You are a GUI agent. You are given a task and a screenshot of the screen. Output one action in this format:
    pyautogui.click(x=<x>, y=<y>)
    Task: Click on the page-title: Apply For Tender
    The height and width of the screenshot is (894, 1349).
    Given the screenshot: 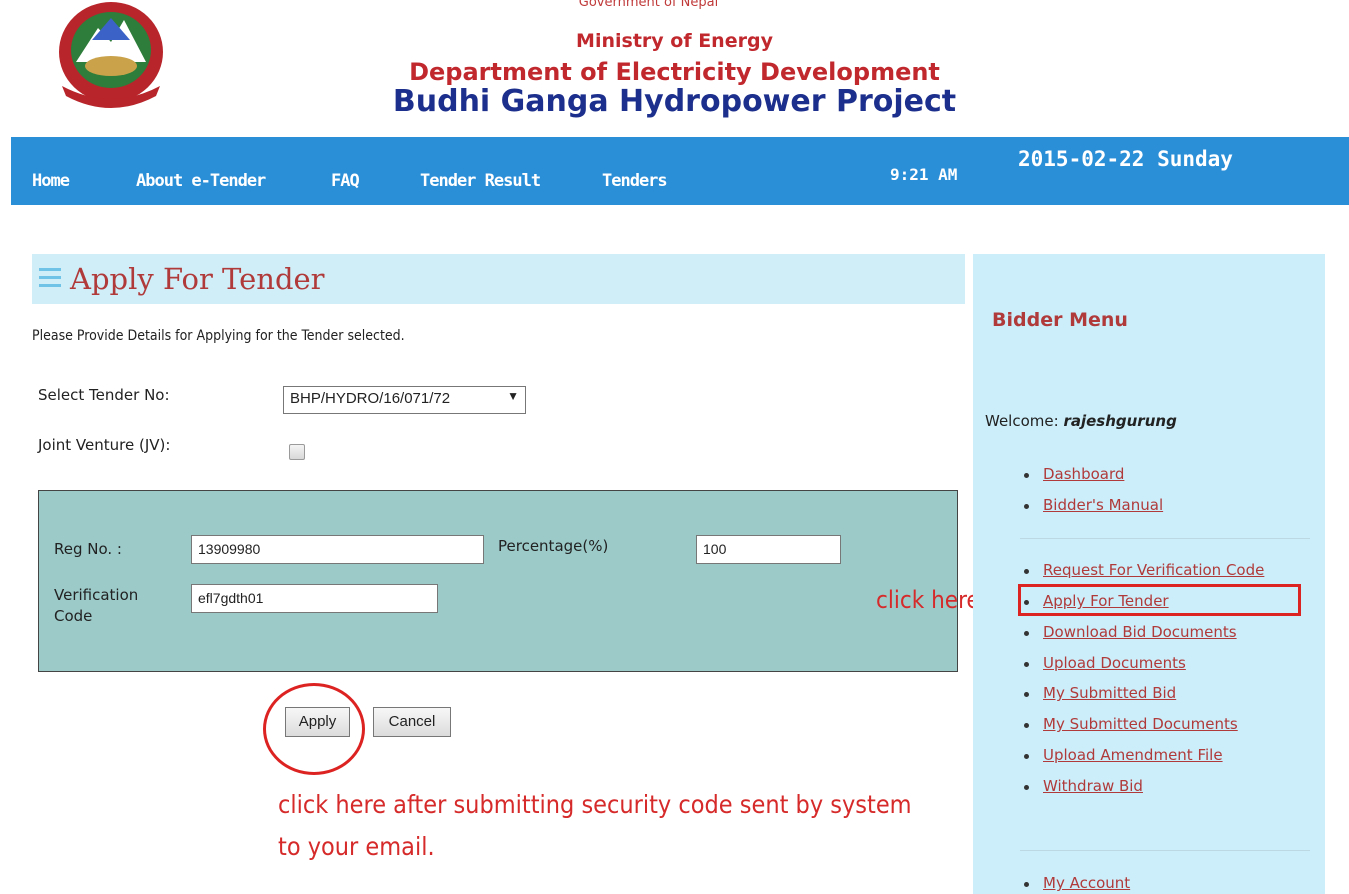 What is the action you would take?
    pyautogui.click(x=197, y=279)
    